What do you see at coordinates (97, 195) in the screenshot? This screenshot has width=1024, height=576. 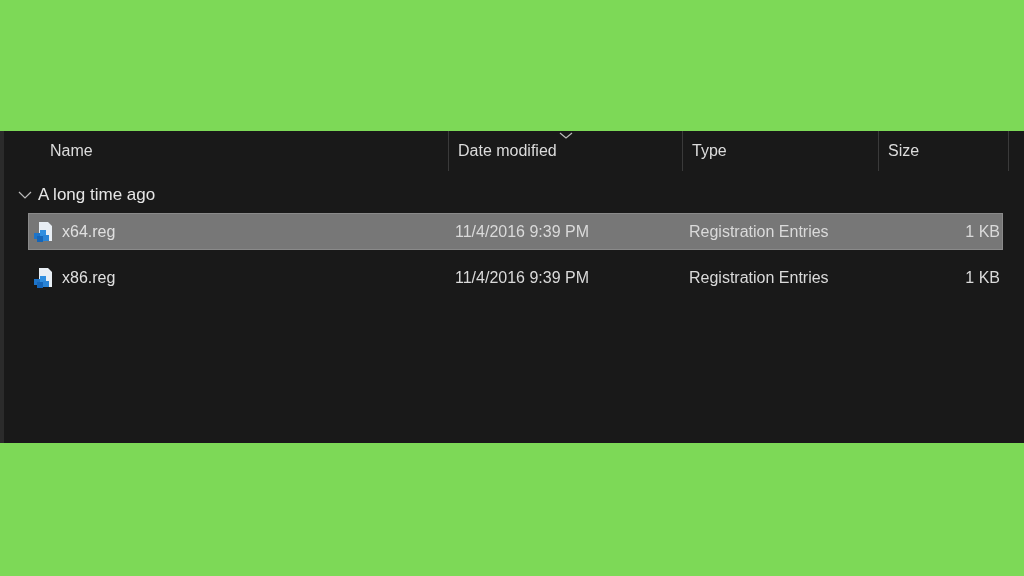 I see `group-label: A long time ago` at bounding box center [97, 195].